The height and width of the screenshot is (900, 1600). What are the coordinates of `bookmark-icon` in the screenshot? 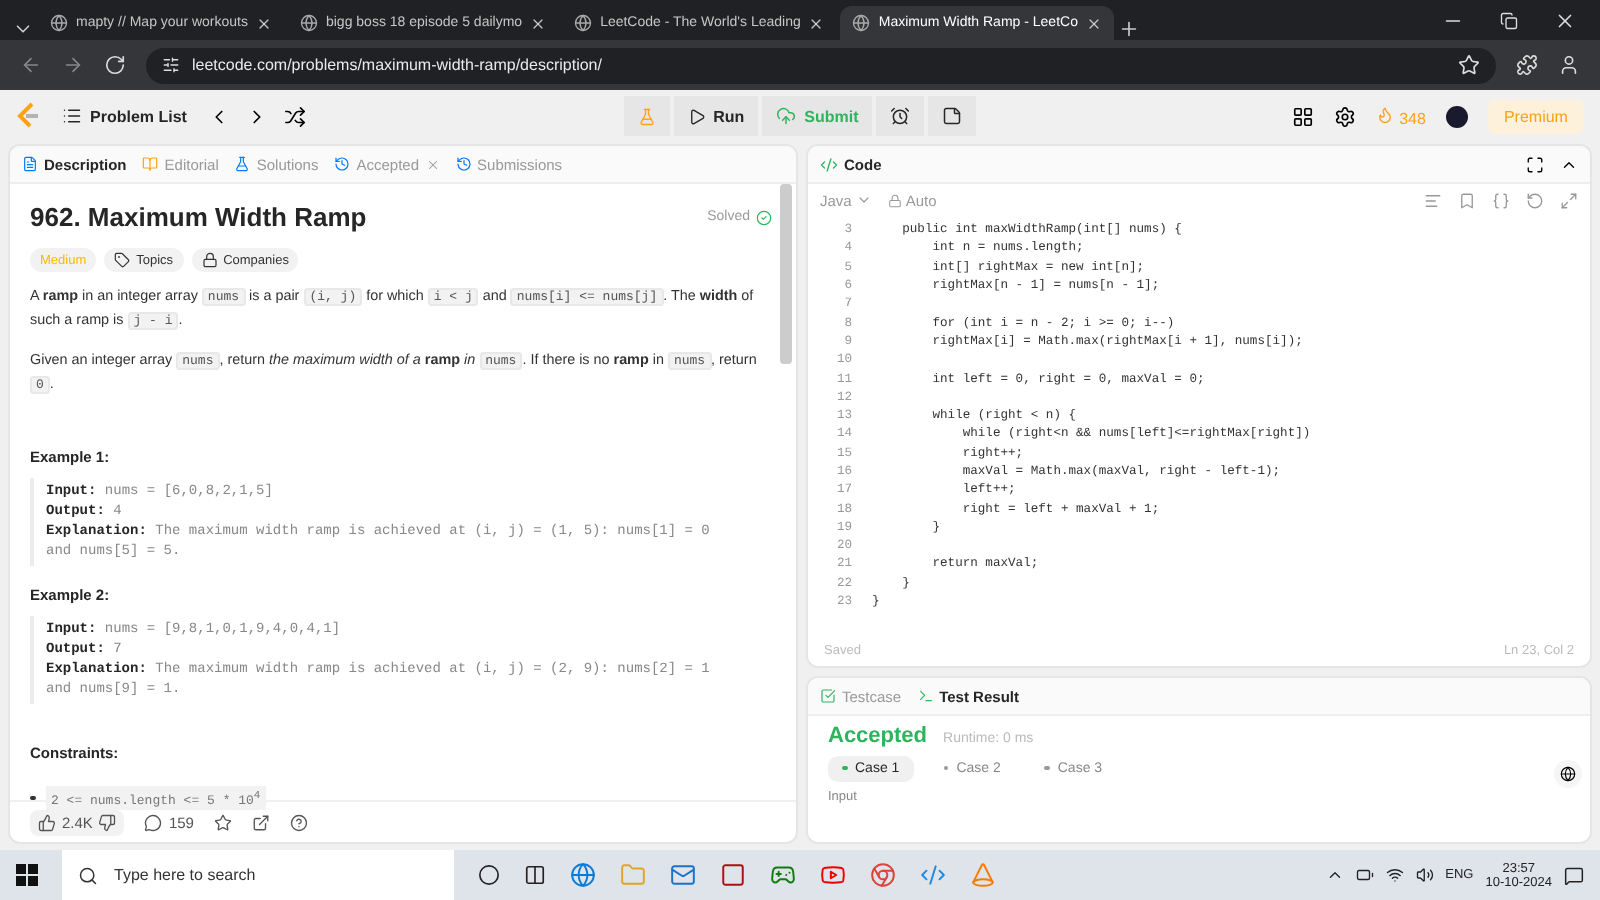 It's located at (1467, 200).